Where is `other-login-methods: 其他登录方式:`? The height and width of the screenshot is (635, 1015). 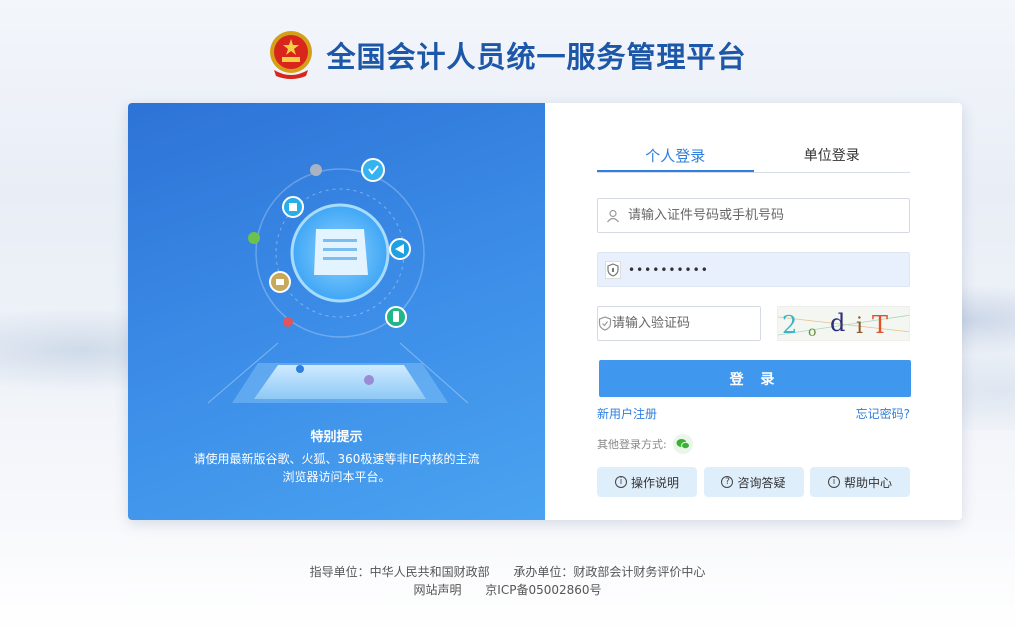
other-login-methods: 其他登录方式: is located at coordinates (645, 444).